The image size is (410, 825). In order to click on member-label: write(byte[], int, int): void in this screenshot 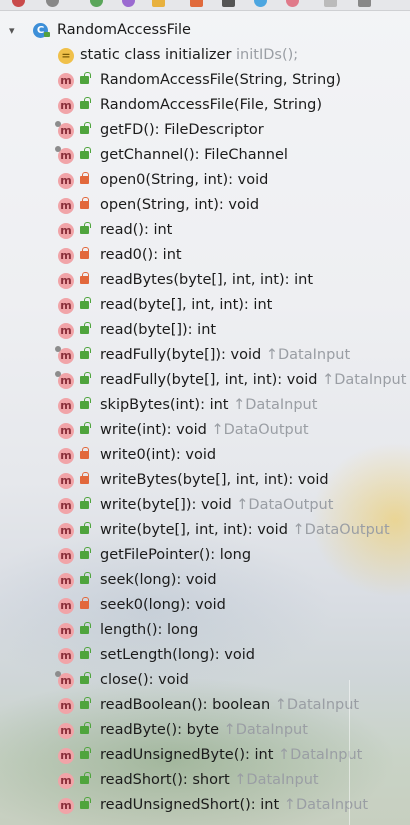, I will do `click(194, 530)`.